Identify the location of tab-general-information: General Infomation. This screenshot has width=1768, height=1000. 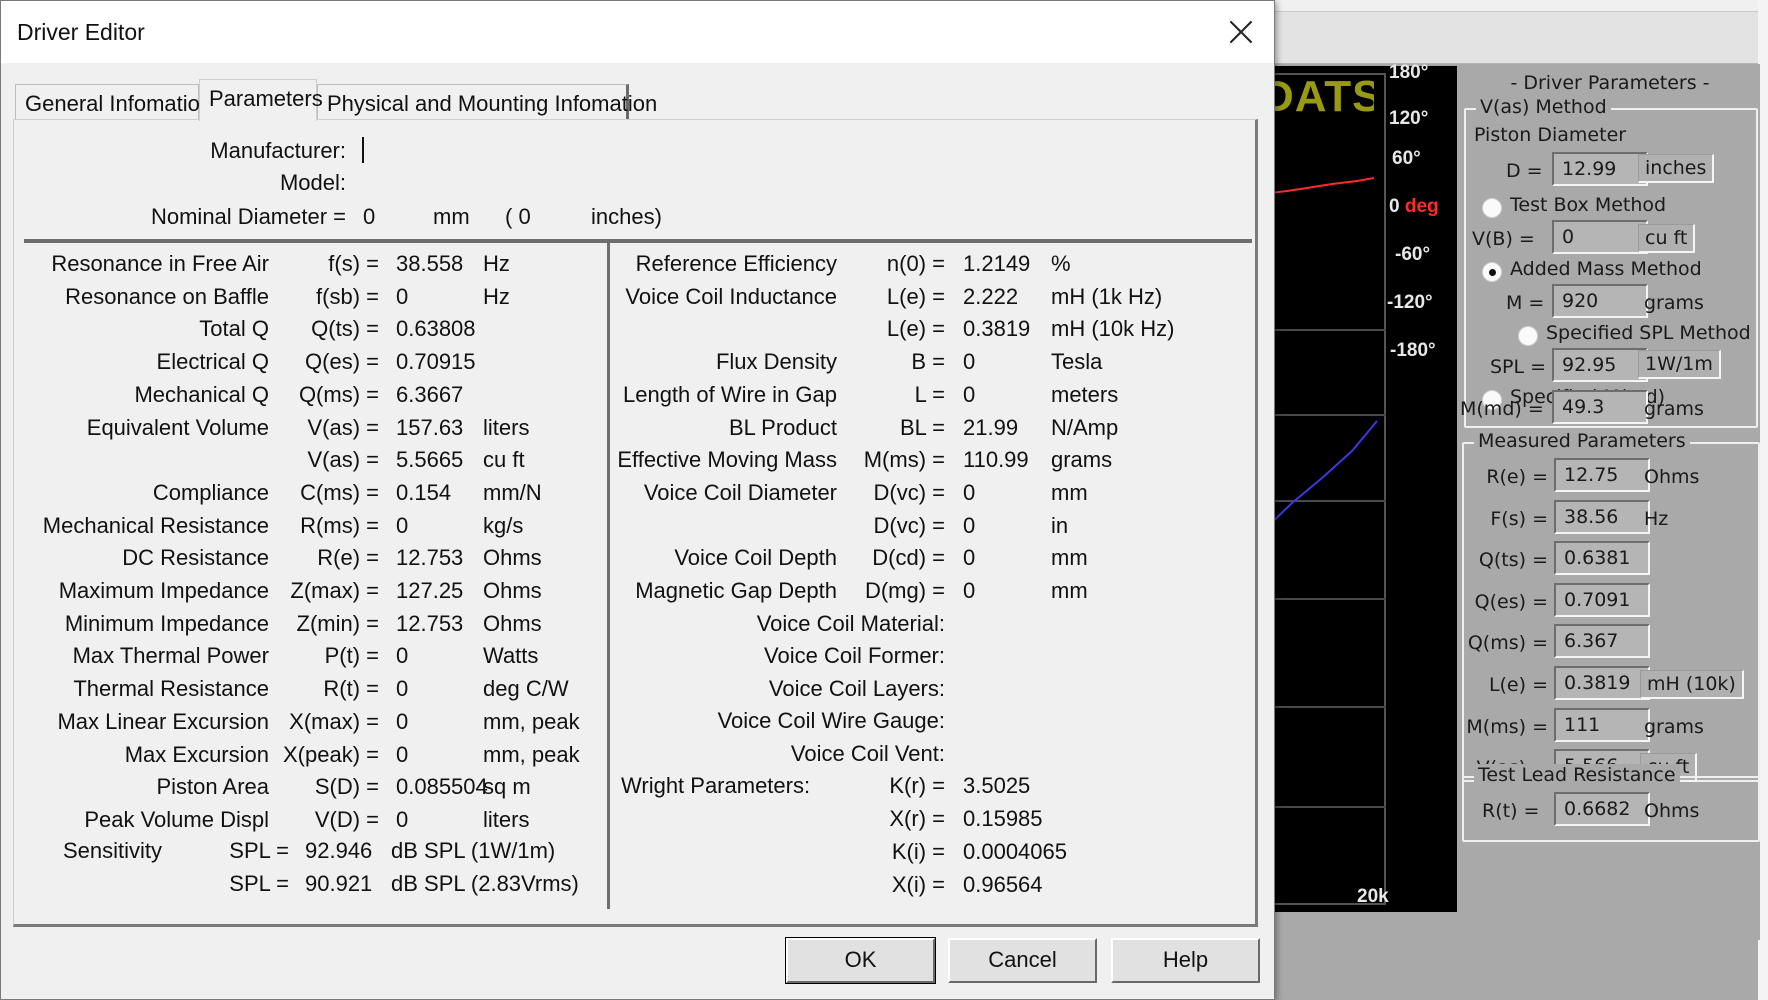
(113, 102).